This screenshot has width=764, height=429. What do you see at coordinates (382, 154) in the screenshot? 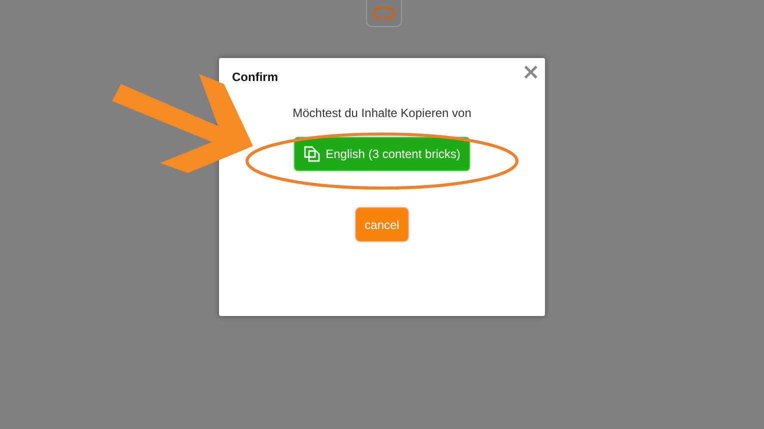
I see `copy-language-button: English (3 content bricks)` at bounding box center [382, 154].